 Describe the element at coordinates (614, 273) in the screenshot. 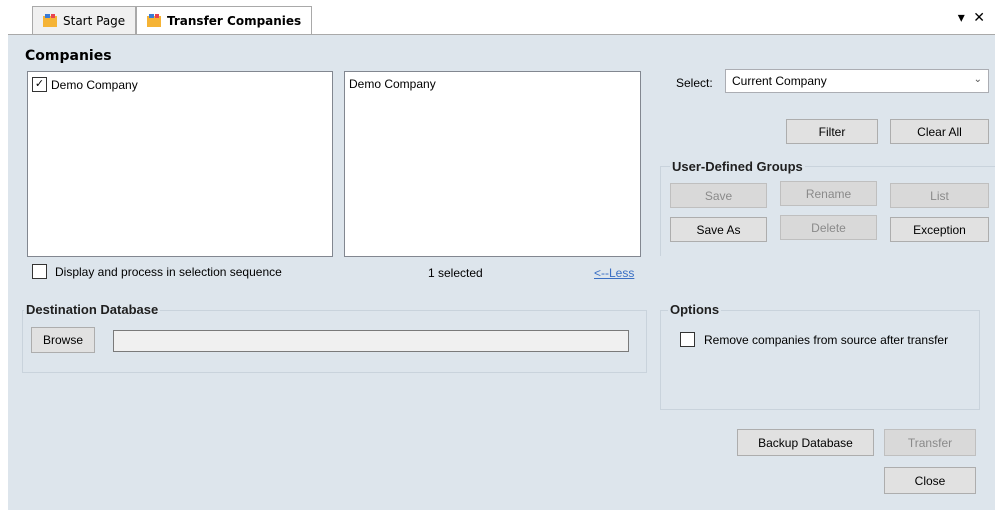

I see `less-link: <--Less` at that location.